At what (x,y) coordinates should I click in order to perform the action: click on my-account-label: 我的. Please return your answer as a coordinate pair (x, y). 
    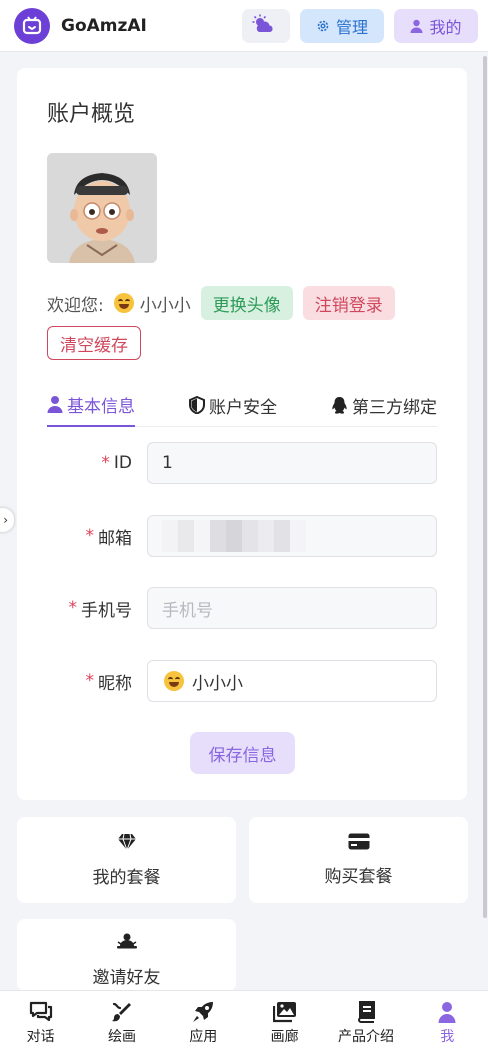
    Looking at the image, I should click on (445, 27).